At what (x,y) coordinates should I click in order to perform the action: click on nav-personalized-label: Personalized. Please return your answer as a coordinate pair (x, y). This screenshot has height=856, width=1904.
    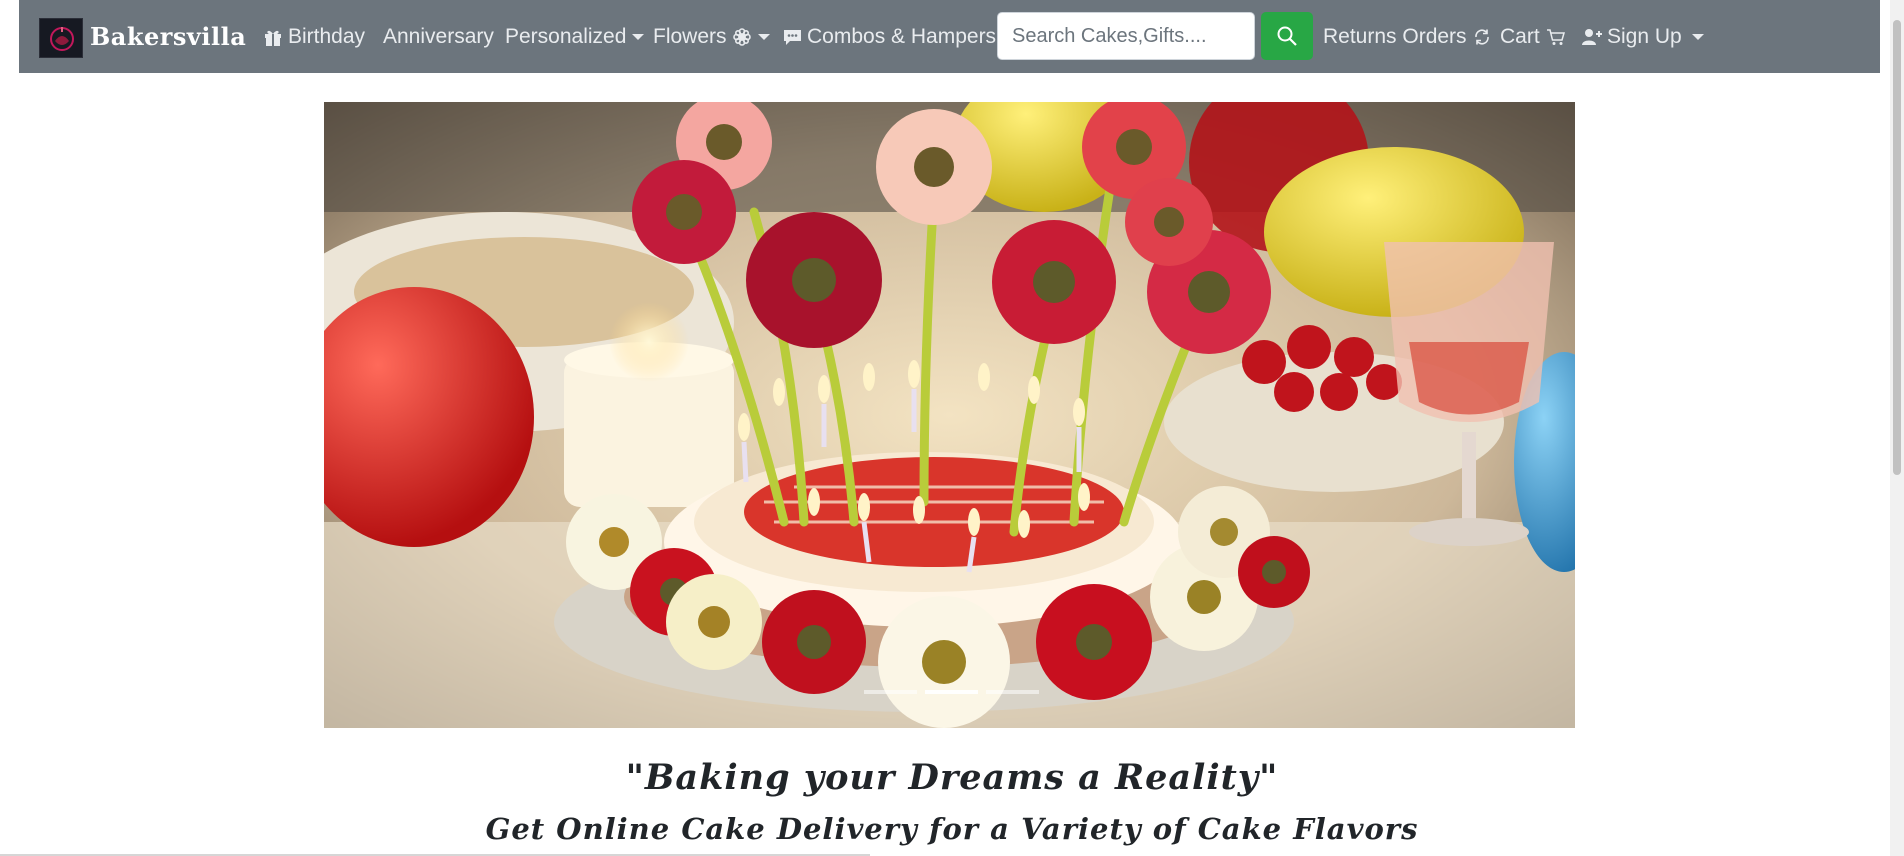
    Looking at the image, I should click on (566, 36).